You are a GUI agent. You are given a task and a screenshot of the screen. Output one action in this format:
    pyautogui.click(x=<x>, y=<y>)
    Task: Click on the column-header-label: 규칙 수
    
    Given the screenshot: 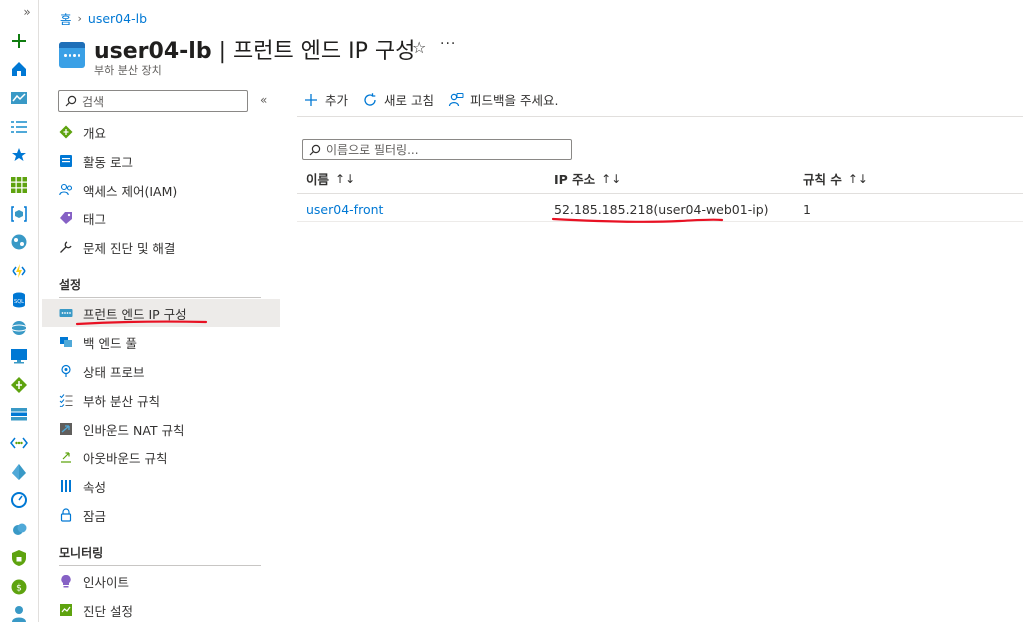 What is the action you would take?
    pyautogui.click(x=822, y=179)
    